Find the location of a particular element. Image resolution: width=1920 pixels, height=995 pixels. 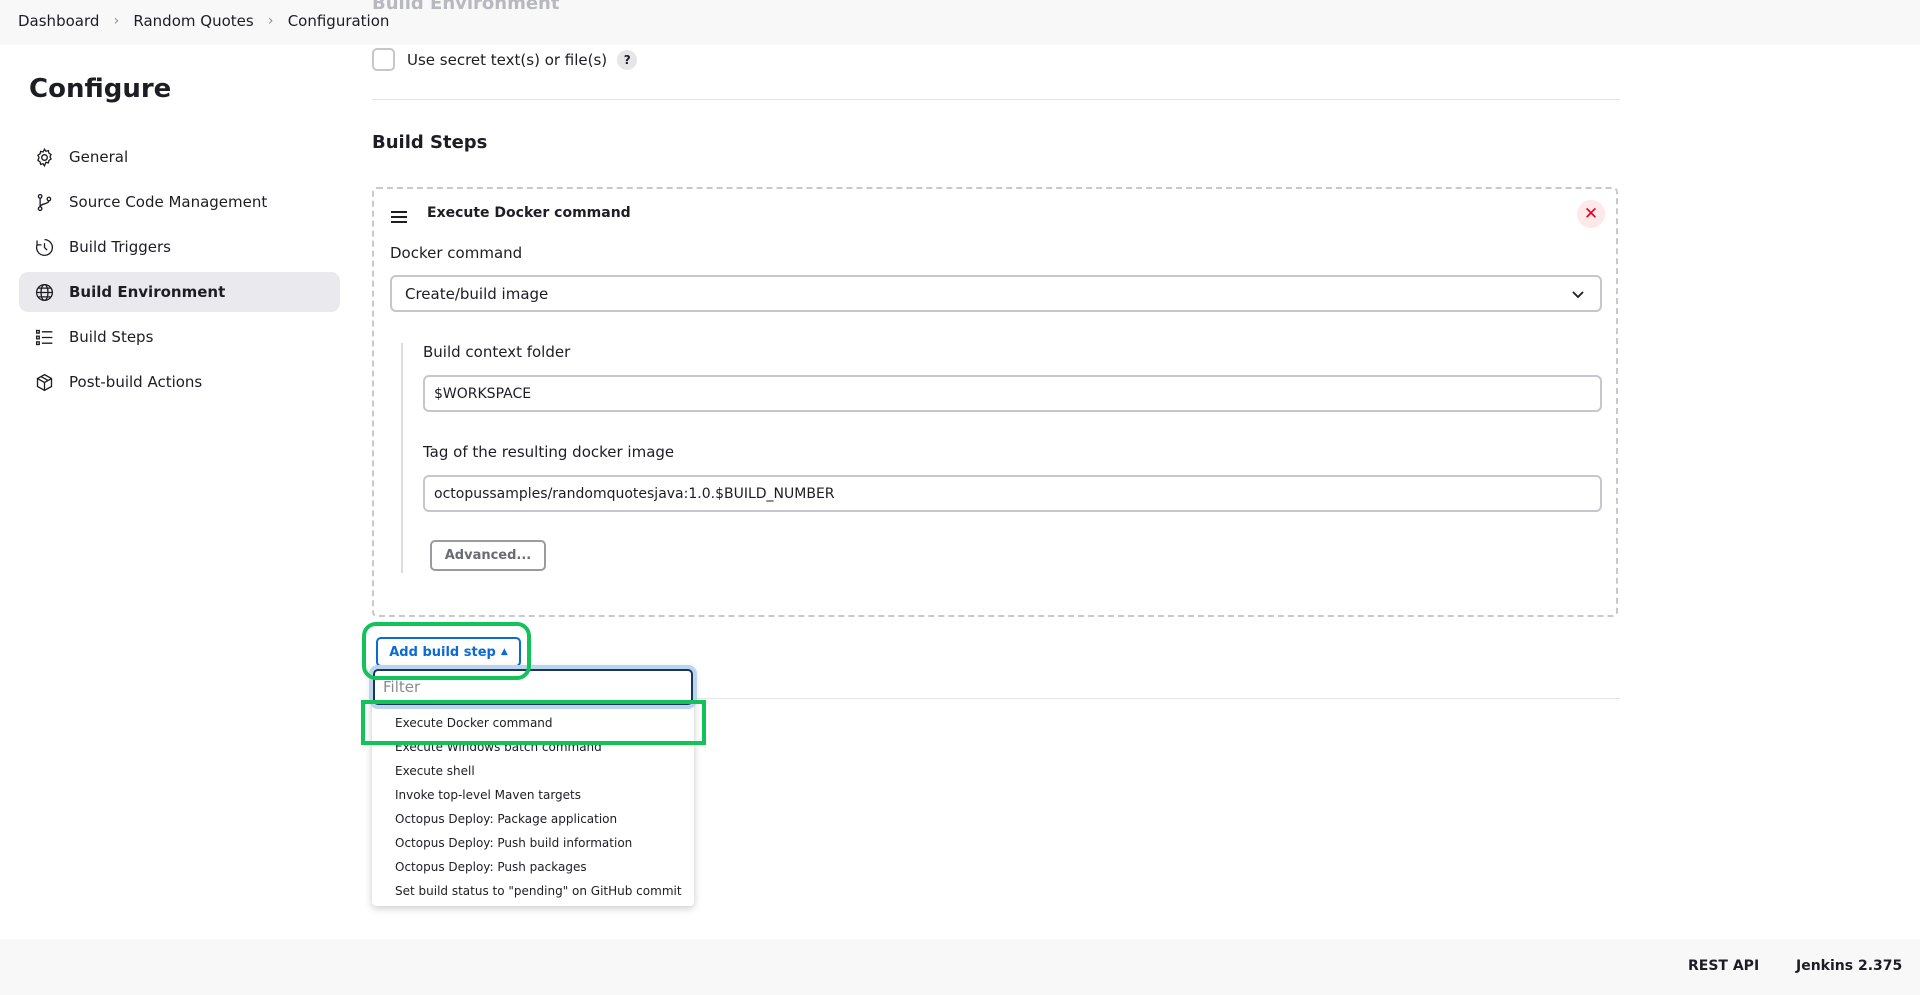

section-divider is located at coordinates (996, 99).